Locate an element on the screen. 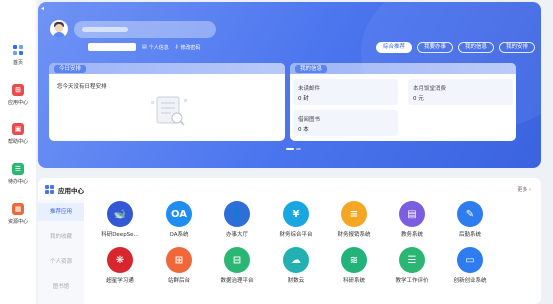  today-schedule-card: 今日安排 您今天没有日程安排 is located at coordinates (167, 102).